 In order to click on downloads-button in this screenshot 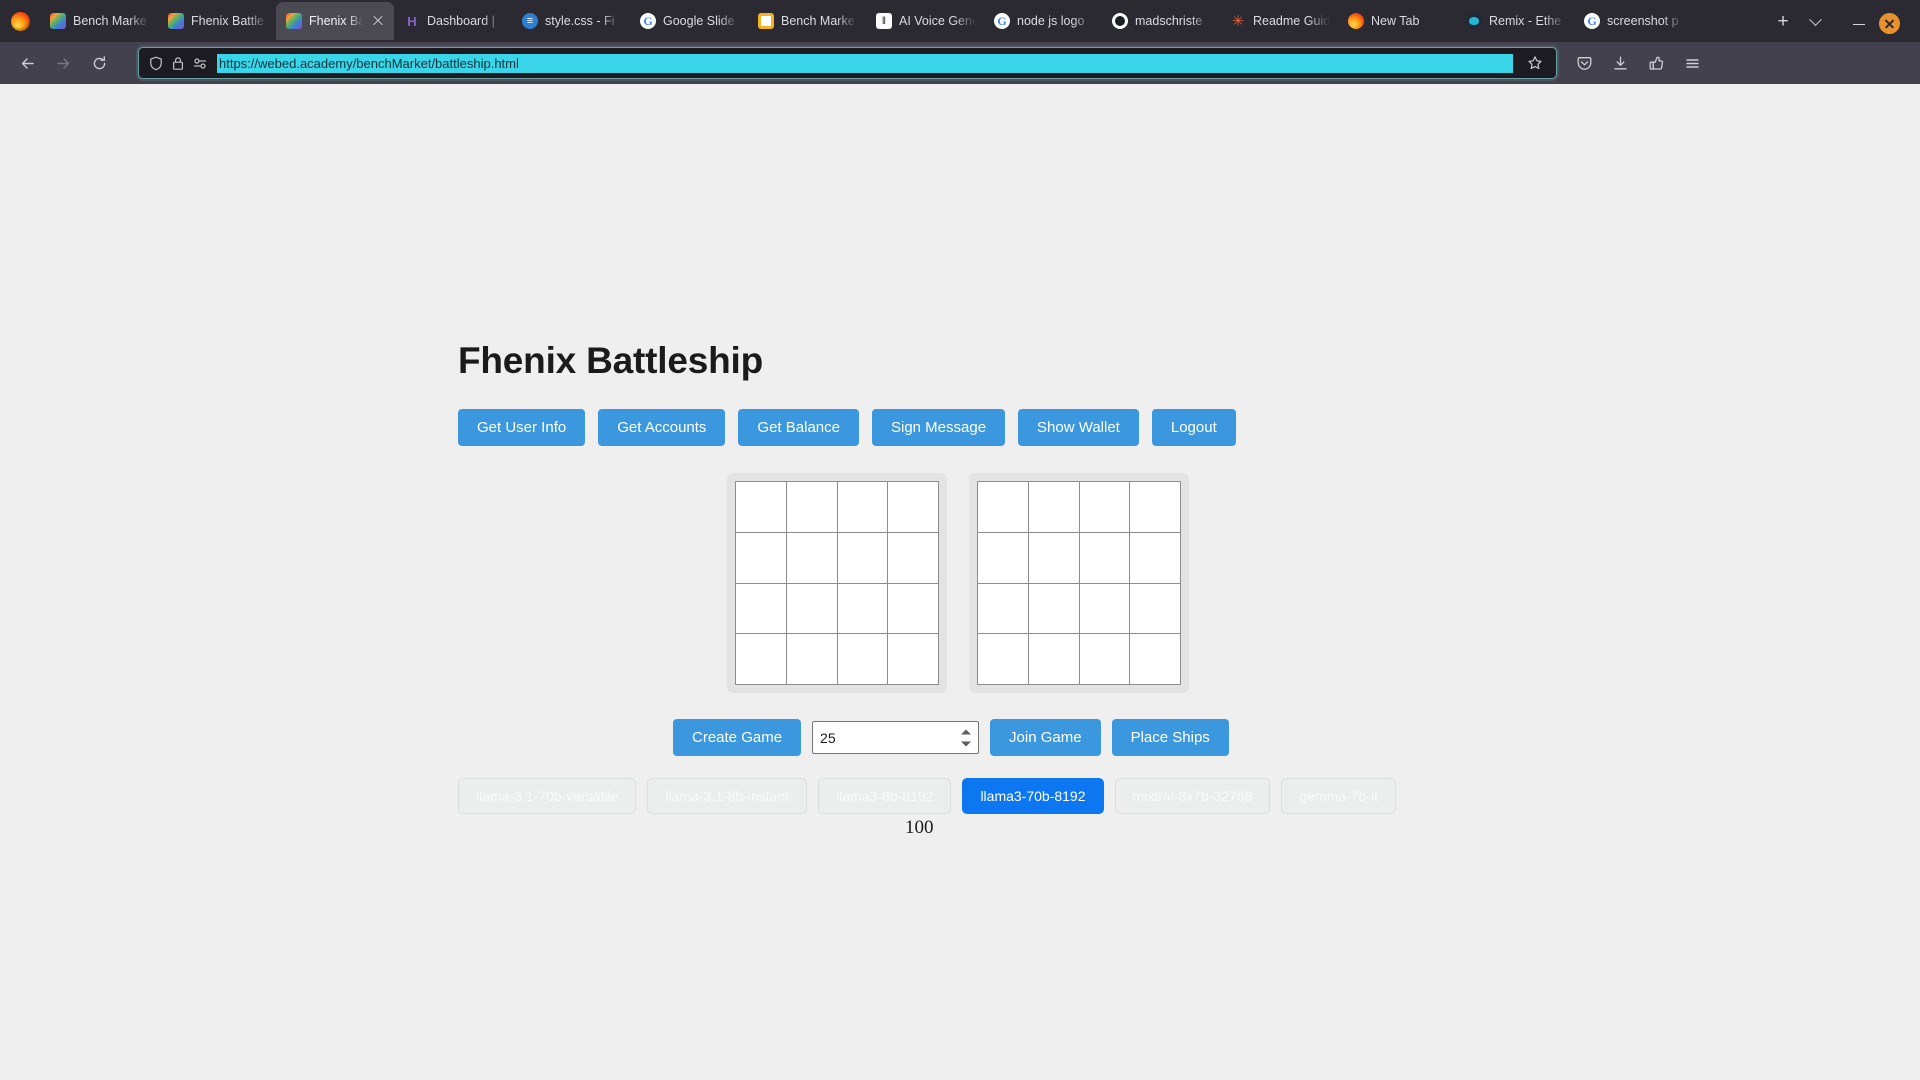, I will do `click(1620, 63)`.